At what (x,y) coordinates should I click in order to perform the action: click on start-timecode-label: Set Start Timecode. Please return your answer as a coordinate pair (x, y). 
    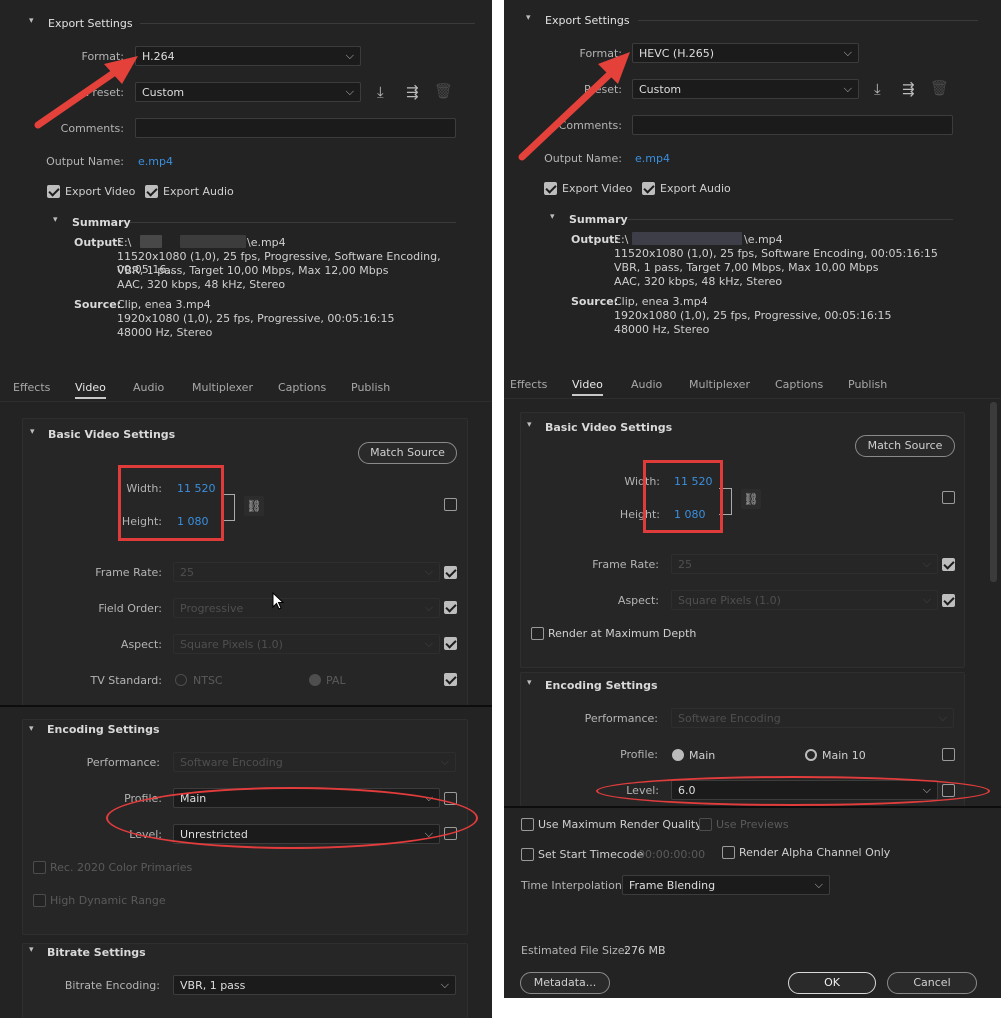
    Looking at the image, I should click on (591, 854).